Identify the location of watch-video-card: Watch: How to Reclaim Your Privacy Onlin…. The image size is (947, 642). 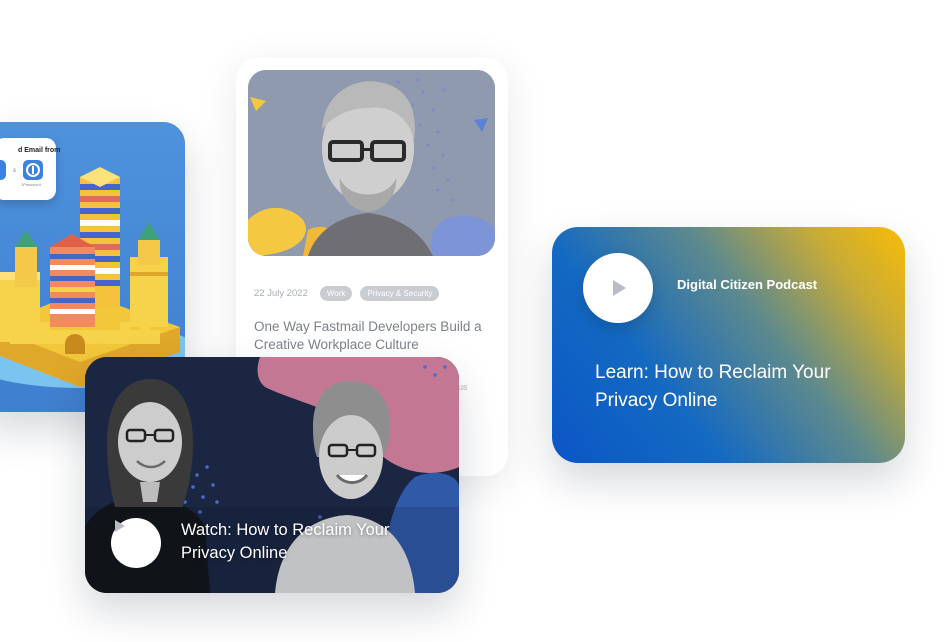
(272, 475).